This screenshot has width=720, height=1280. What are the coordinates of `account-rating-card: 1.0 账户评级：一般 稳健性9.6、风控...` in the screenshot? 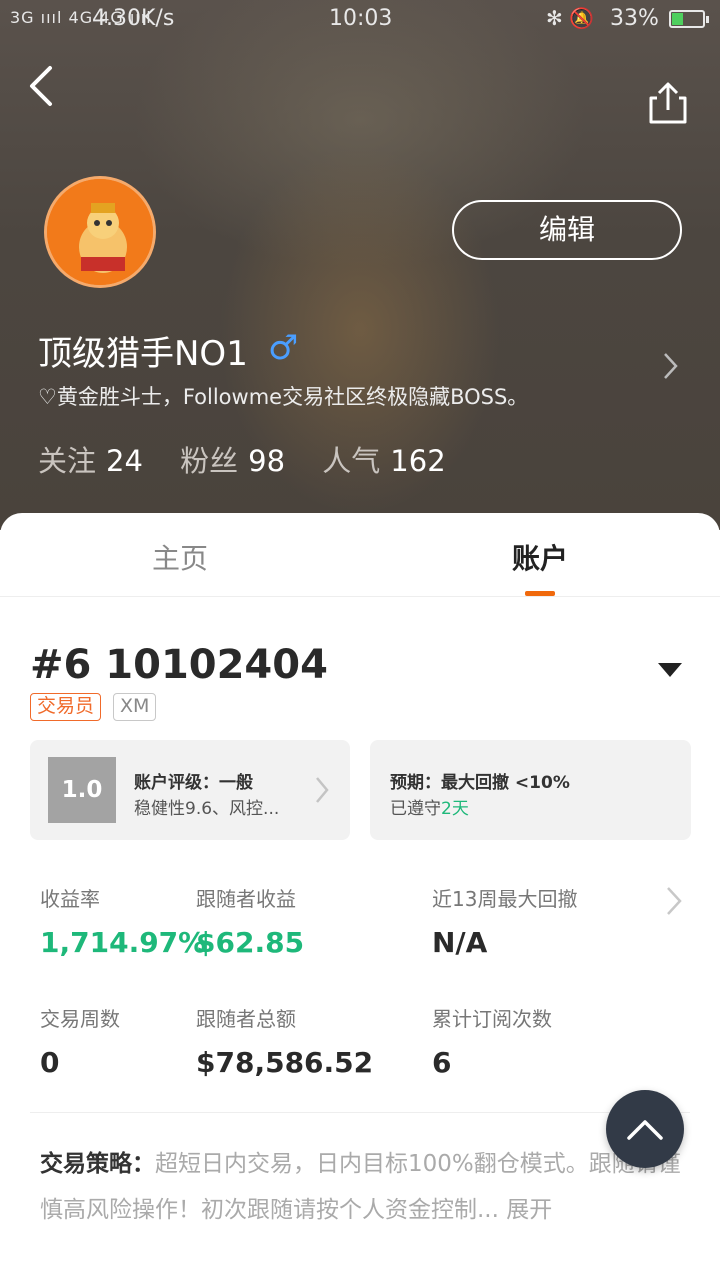 It's located at (190, 790).